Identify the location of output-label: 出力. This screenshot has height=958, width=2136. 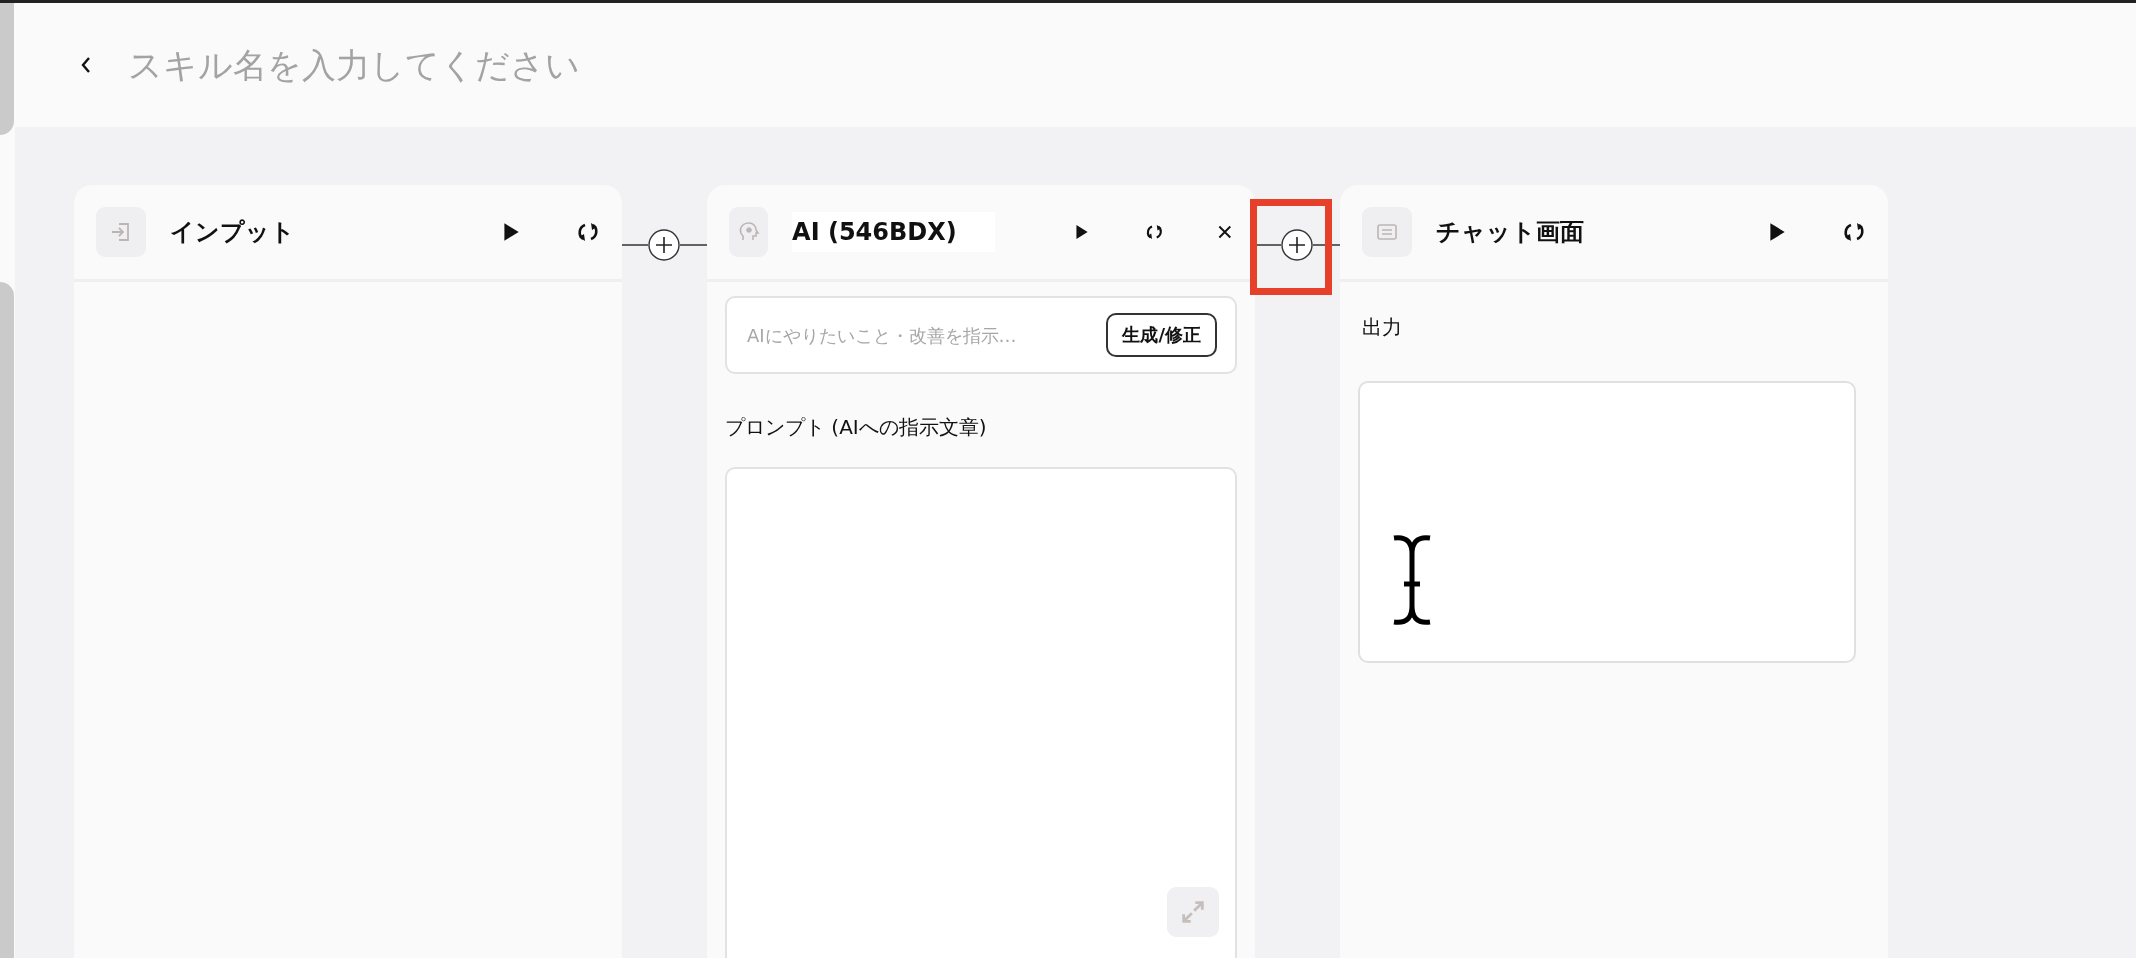
(1382, 327).